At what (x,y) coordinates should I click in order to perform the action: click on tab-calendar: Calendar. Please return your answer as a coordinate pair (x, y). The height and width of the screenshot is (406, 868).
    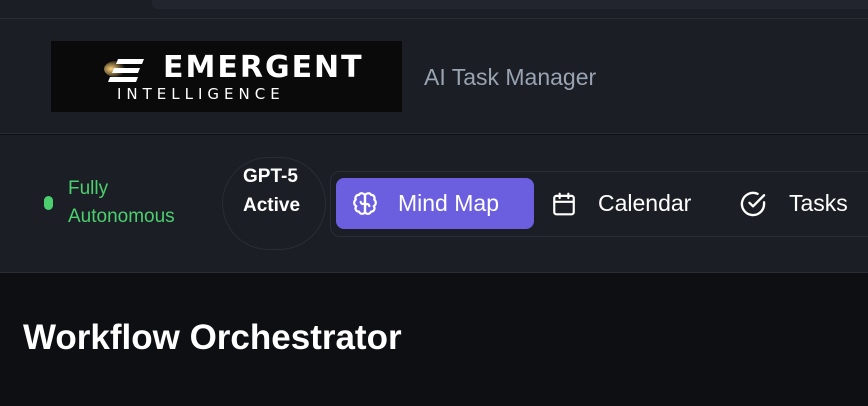
    Looking at the image, I should click on (634, 203).